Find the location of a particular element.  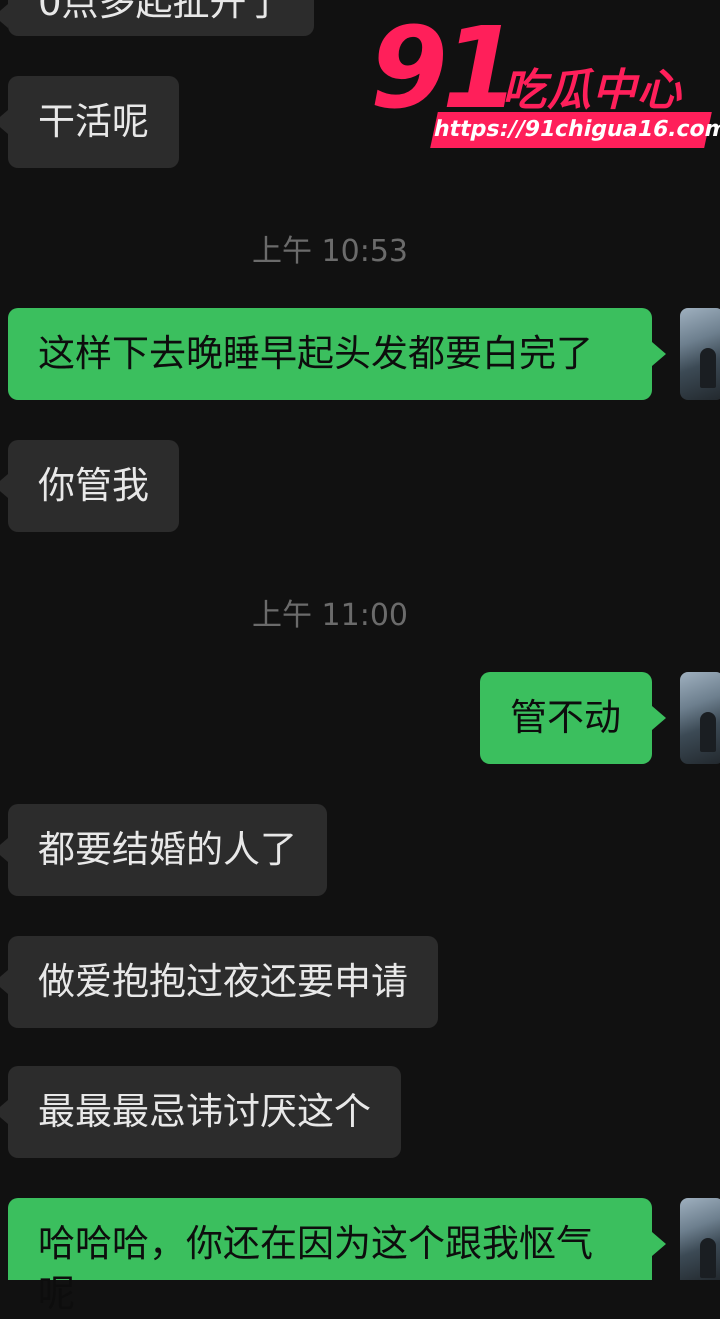

message-text: 0点多起扯开了 is located at coordinates (161, 12).